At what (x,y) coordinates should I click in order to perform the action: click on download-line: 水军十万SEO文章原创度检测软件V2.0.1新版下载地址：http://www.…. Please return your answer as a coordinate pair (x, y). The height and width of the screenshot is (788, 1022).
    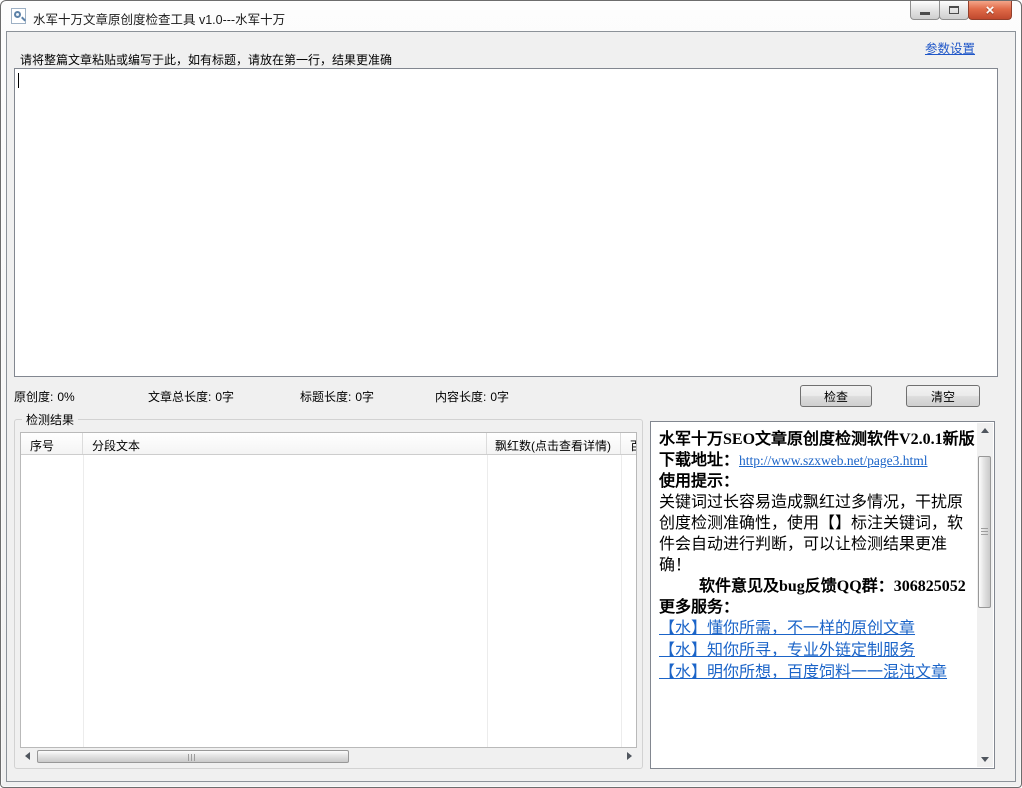
    Looking at the image, I should click on (817, 450).